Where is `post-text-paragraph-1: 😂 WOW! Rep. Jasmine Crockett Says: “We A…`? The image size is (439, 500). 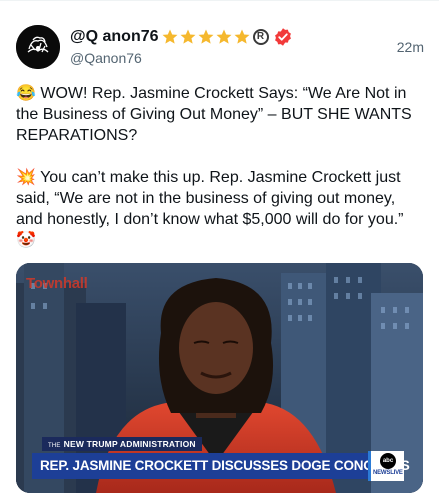
post-text-paragraph-1: 😂 WOW! Rep. Jasmine Crockett Says: “We A… is located at coordinates (221, 114).